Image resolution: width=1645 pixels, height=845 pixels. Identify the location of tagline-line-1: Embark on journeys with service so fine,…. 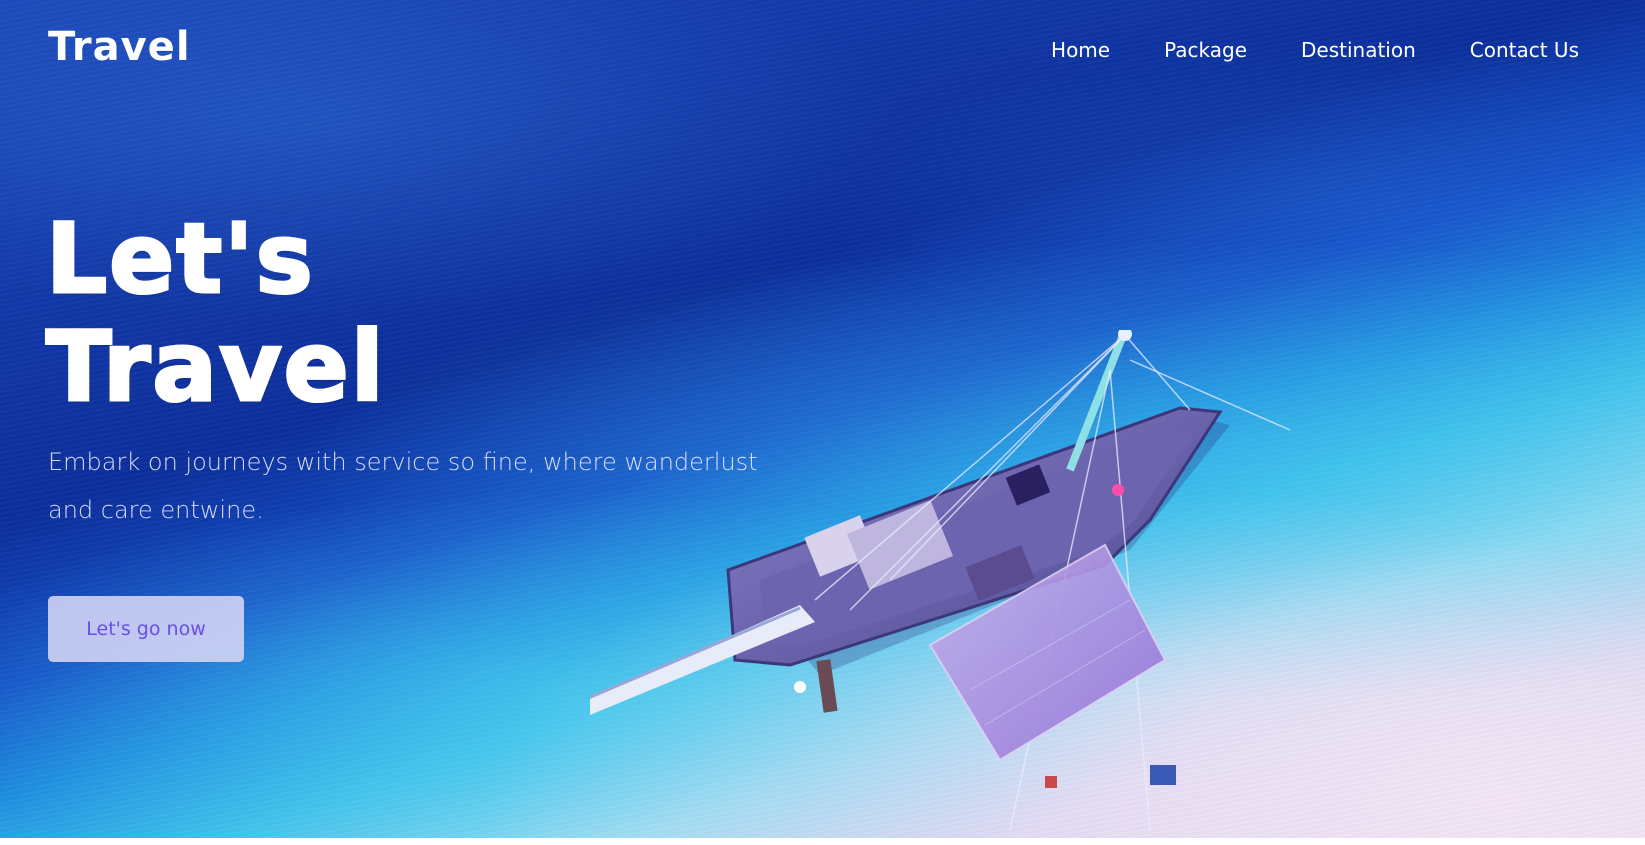
(403, 462).